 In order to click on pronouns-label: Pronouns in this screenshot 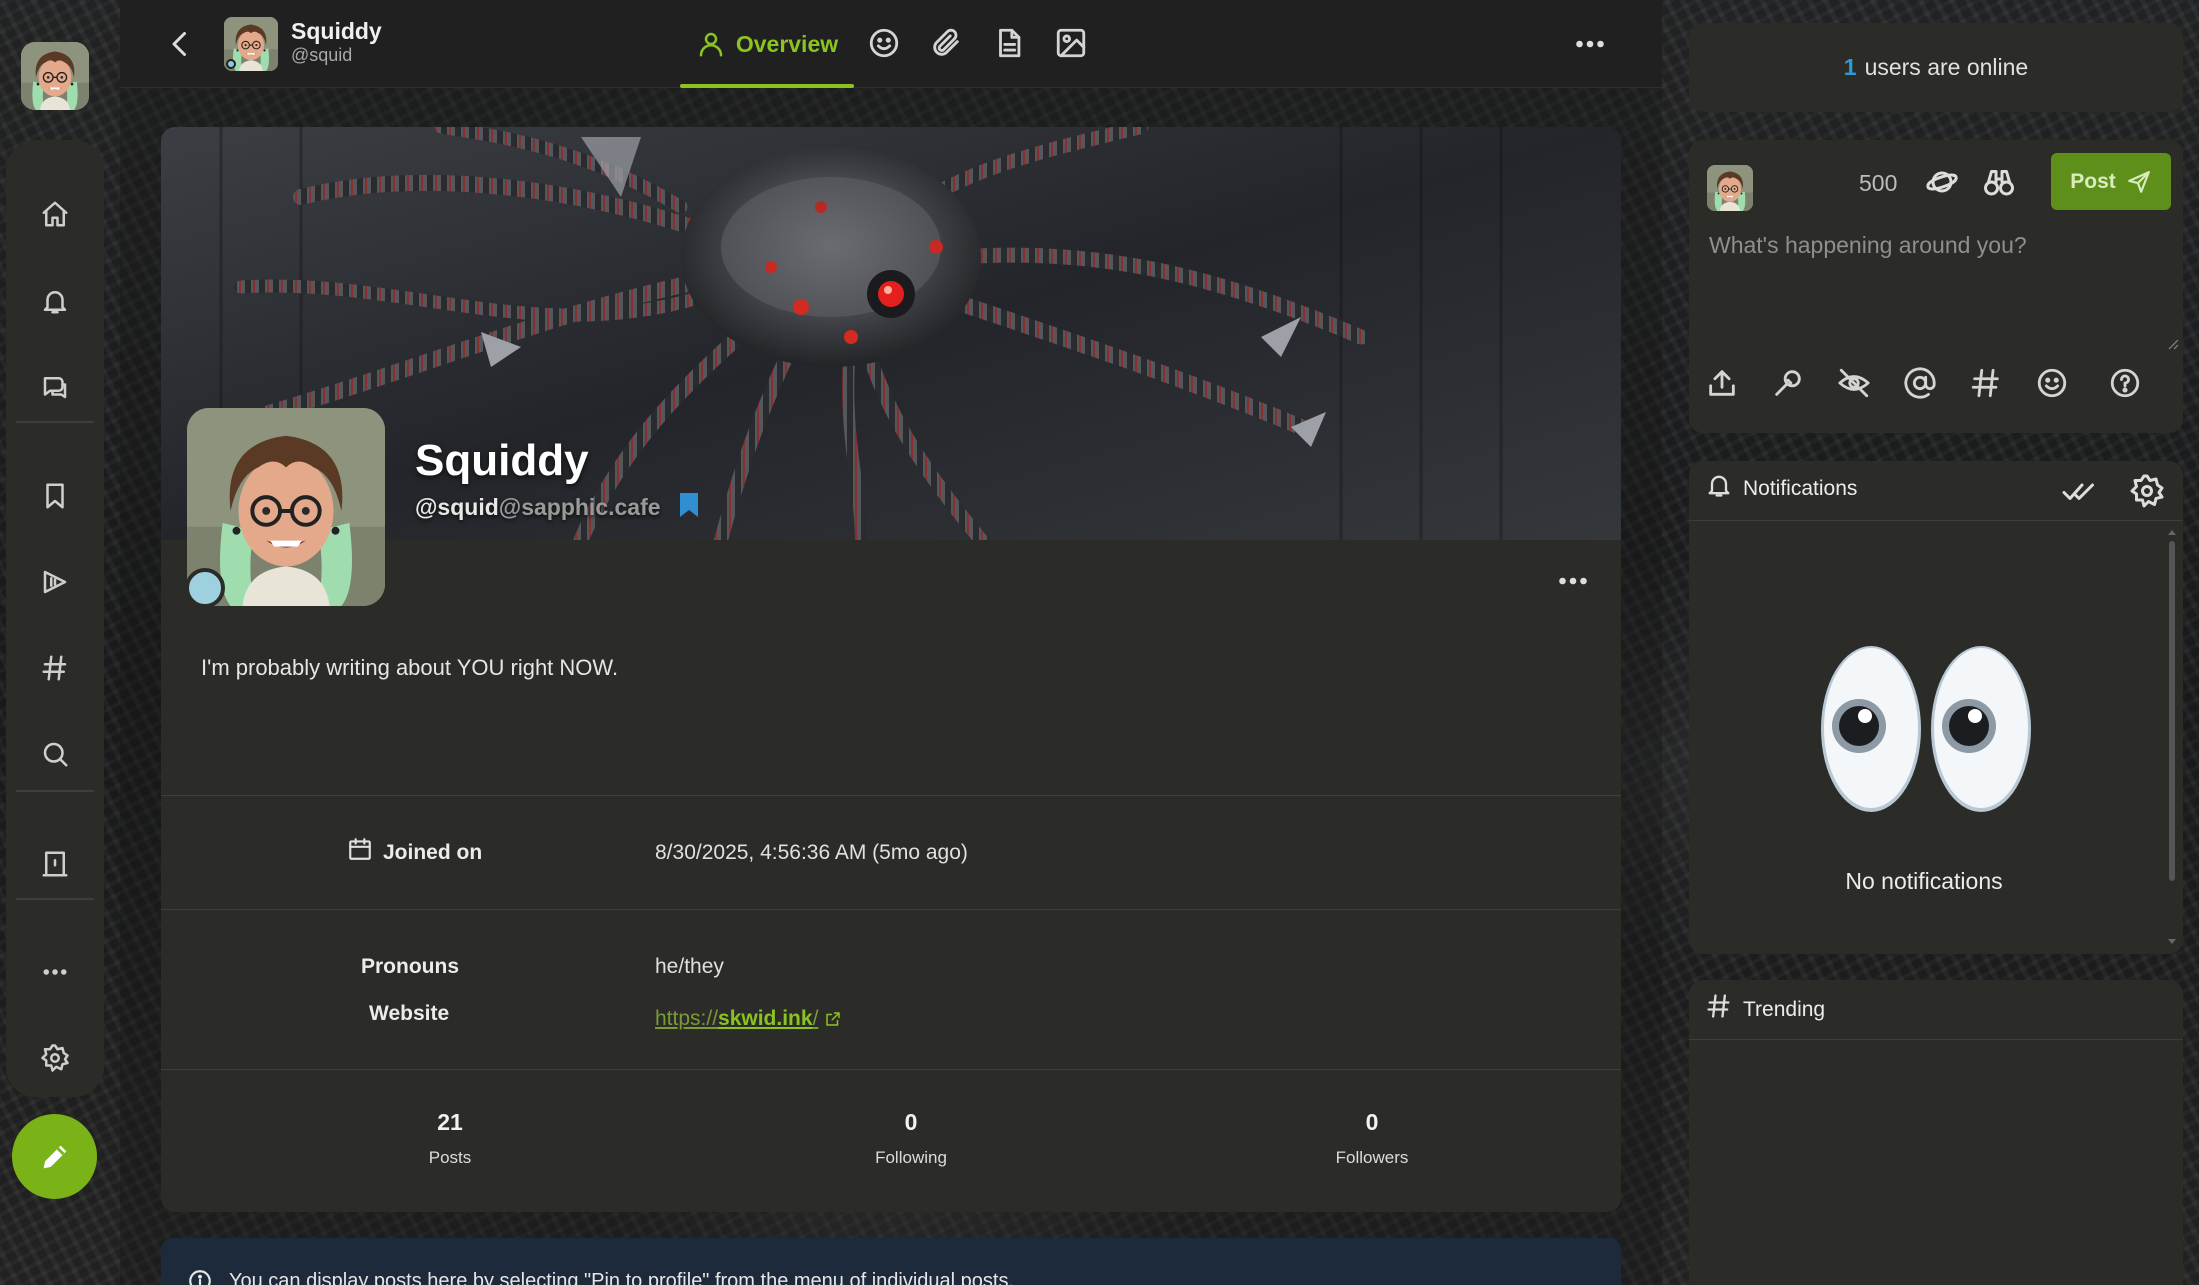, I will do `click(410, 966)`.